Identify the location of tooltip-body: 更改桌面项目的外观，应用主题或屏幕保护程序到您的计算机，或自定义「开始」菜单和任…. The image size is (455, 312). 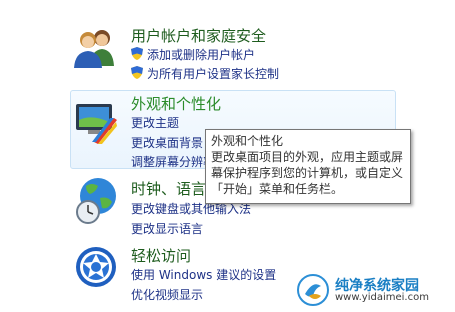
(307, 173).